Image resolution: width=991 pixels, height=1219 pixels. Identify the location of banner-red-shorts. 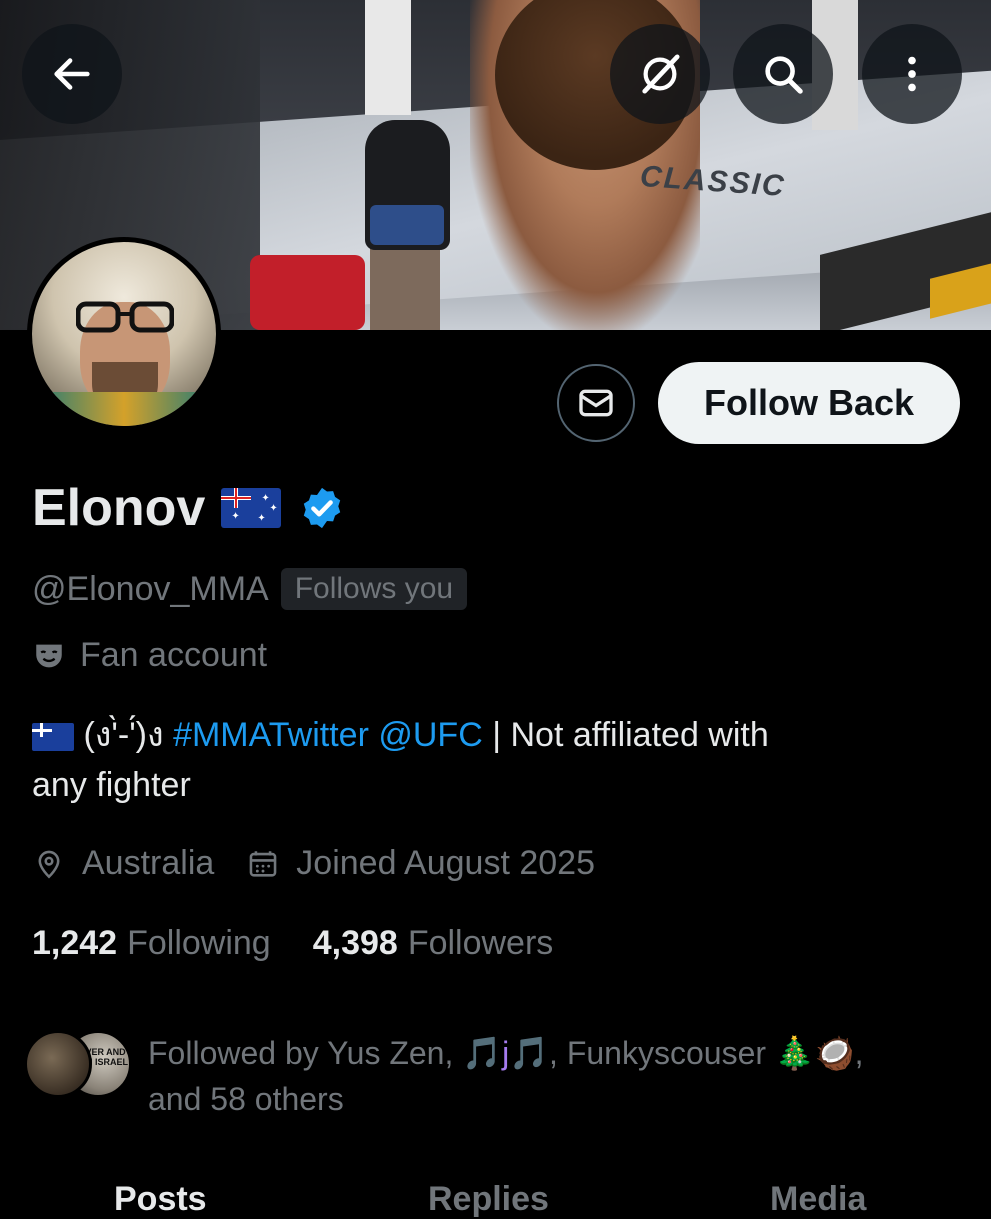
(307, 292).